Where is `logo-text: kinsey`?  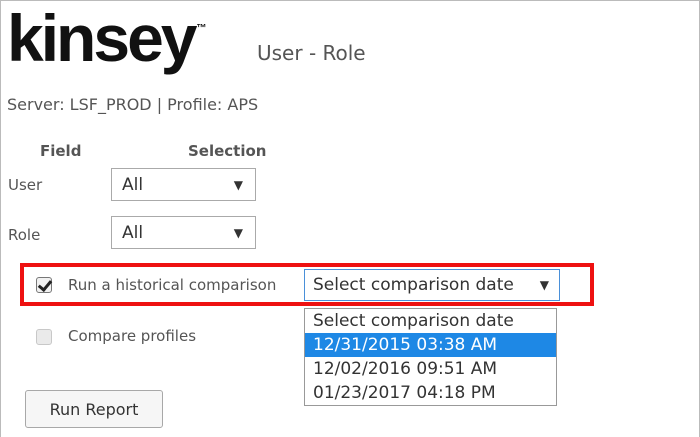
logo-text: kinsey is located at coordinates (102, 38).